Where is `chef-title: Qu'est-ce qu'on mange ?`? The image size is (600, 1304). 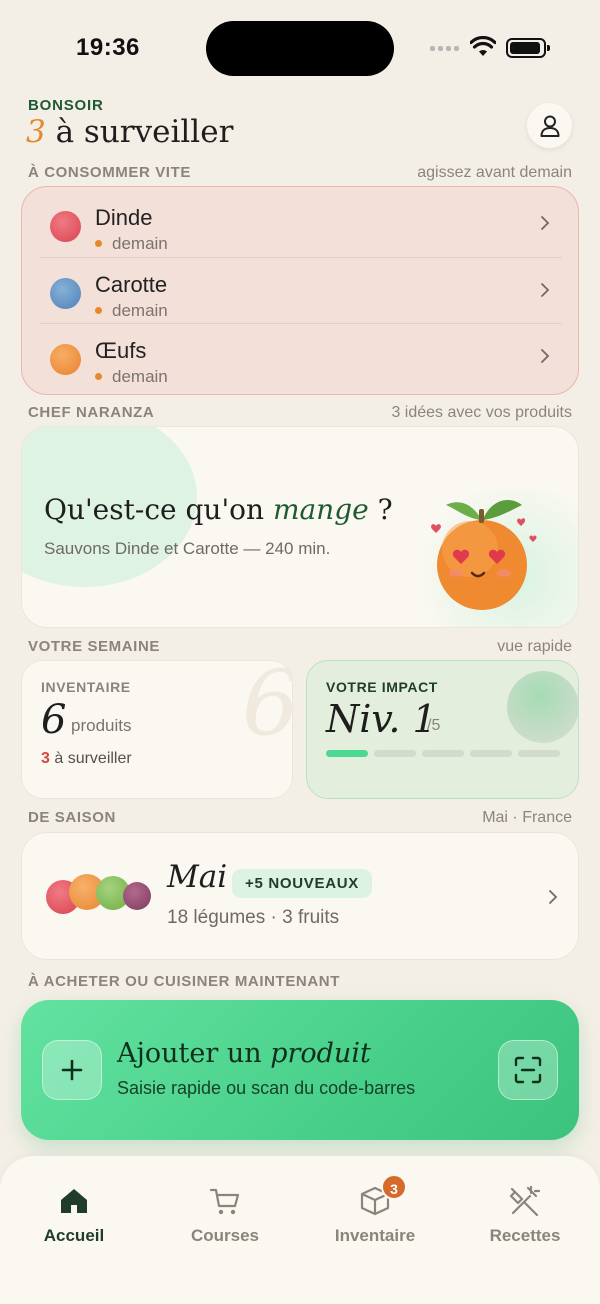
chef-title: Qu'est-ce qu'on mange ? is located at coordinates (218, 509).